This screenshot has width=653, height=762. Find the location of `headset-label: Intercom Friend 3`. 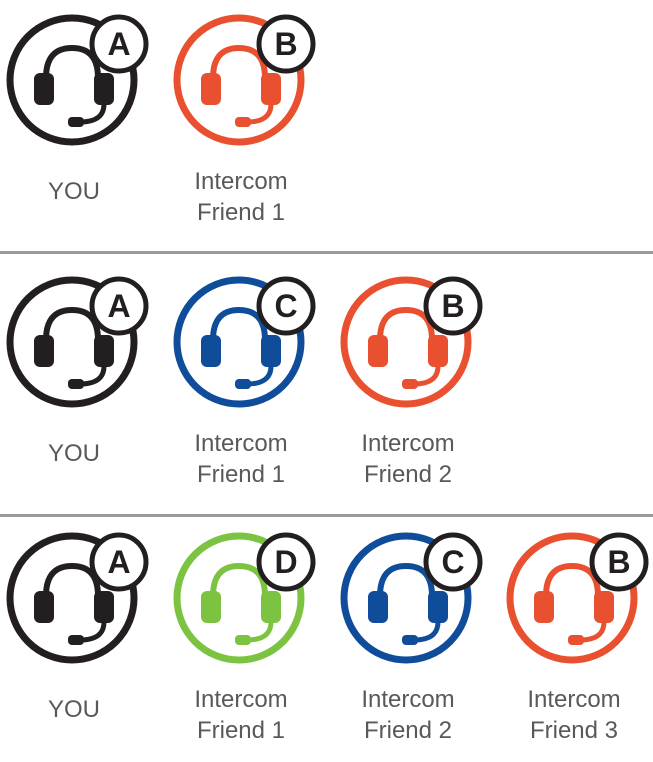

headset-label: Intercom Friend 3 is located at coordinates (574, 715).